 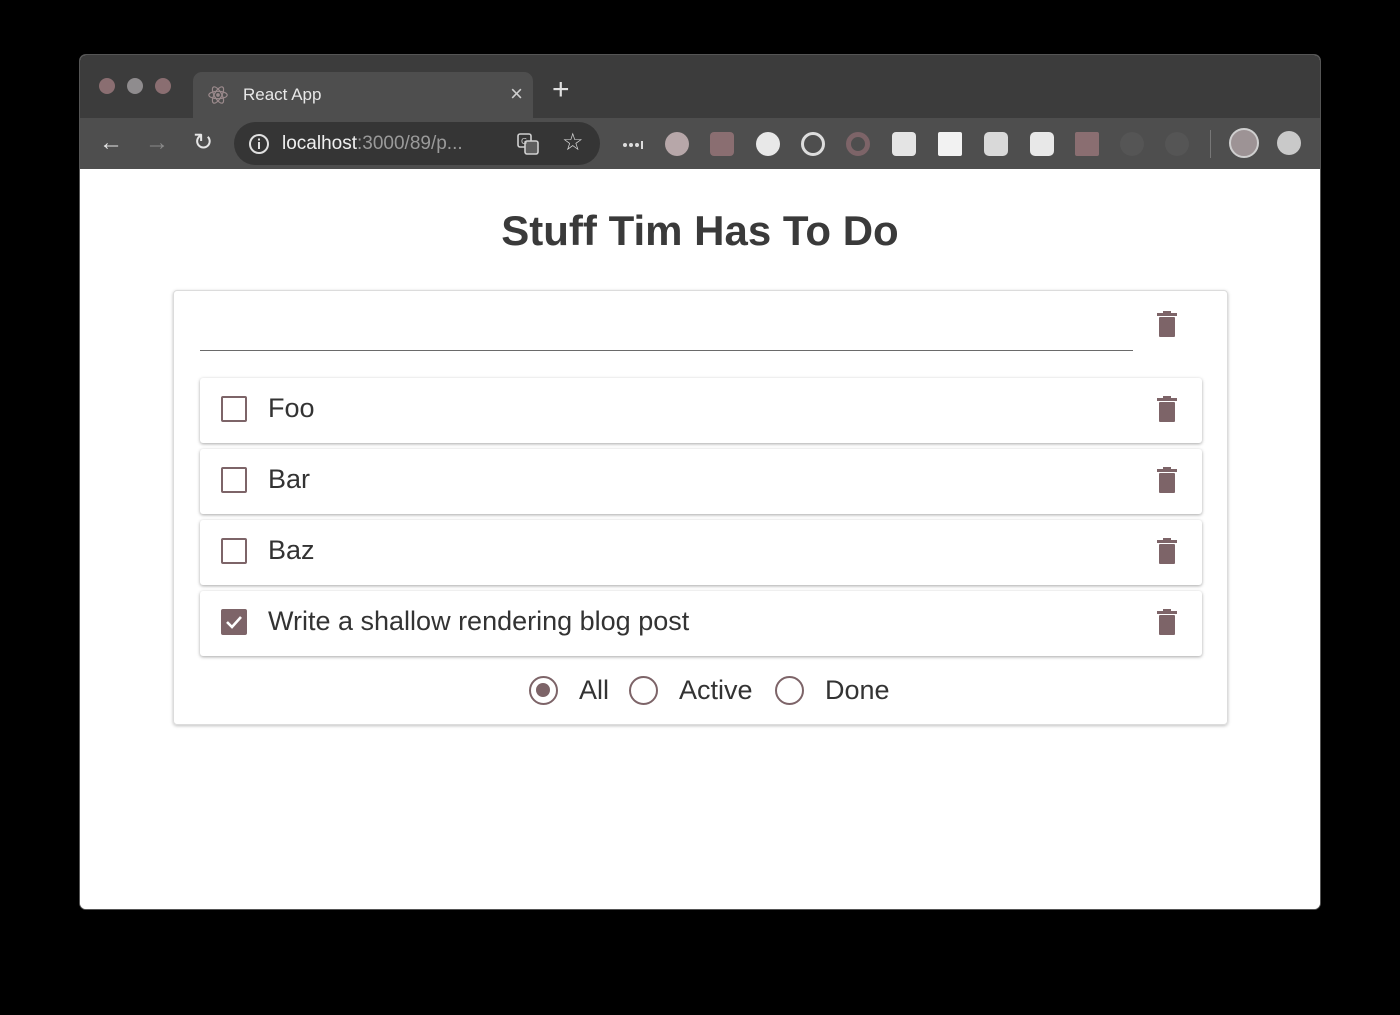 I want to click on todo-text: Bar, so click(x=289, y=479).